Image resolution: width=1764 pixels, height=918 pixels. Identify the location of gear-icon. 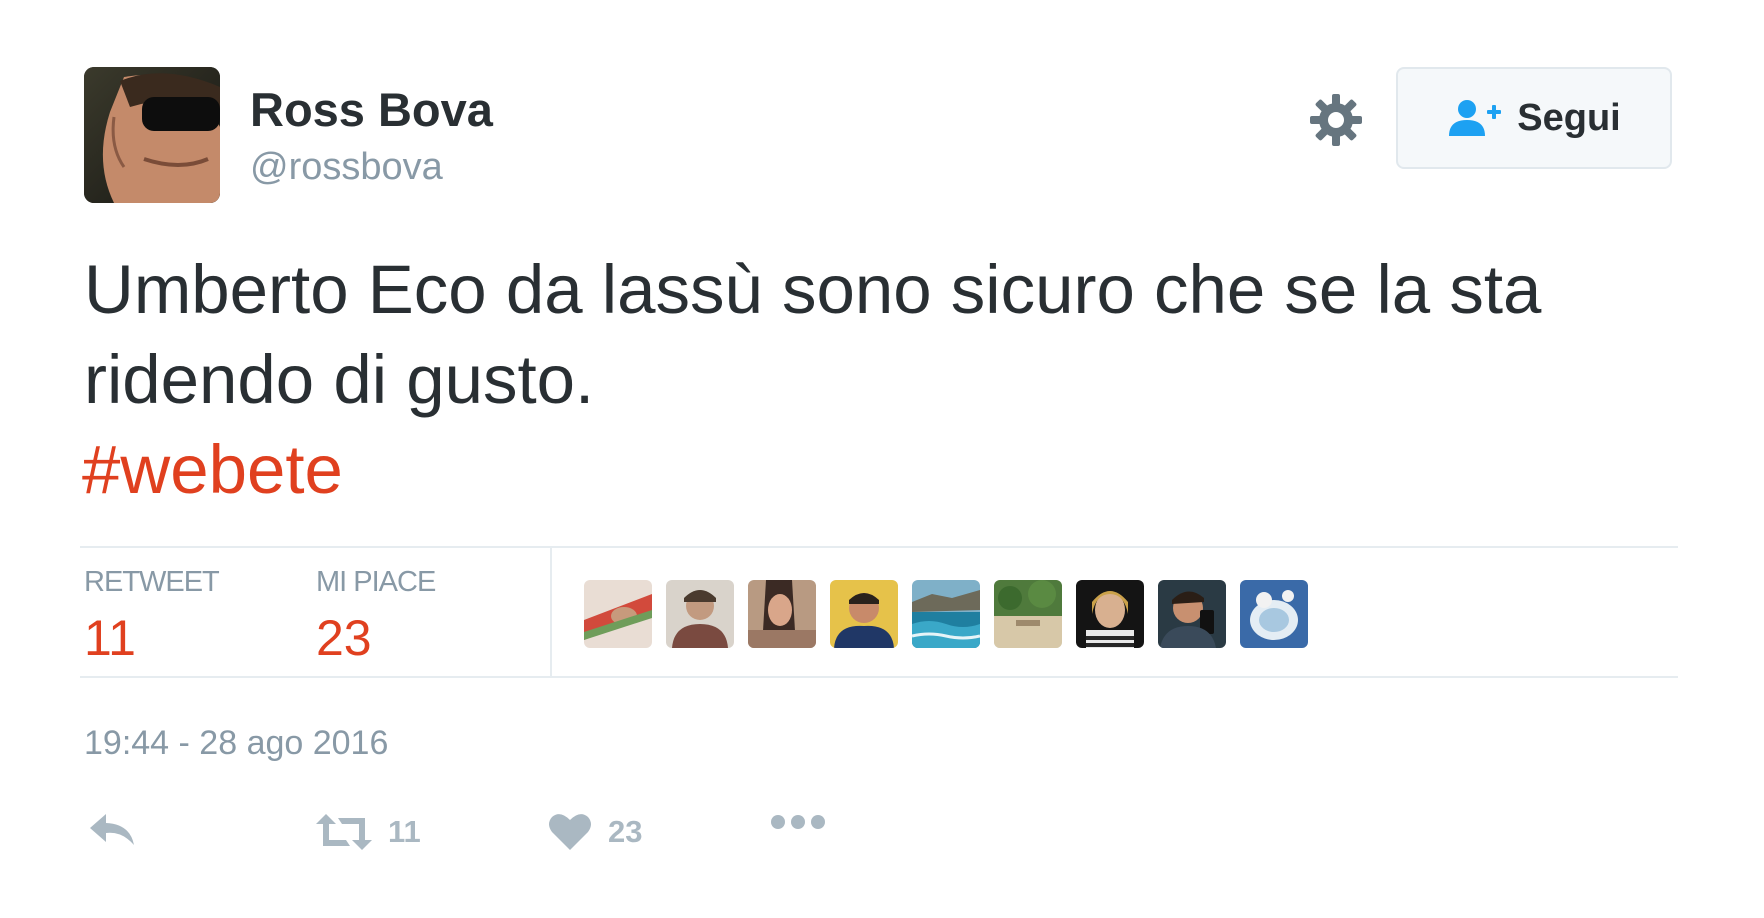
(1336, 120).